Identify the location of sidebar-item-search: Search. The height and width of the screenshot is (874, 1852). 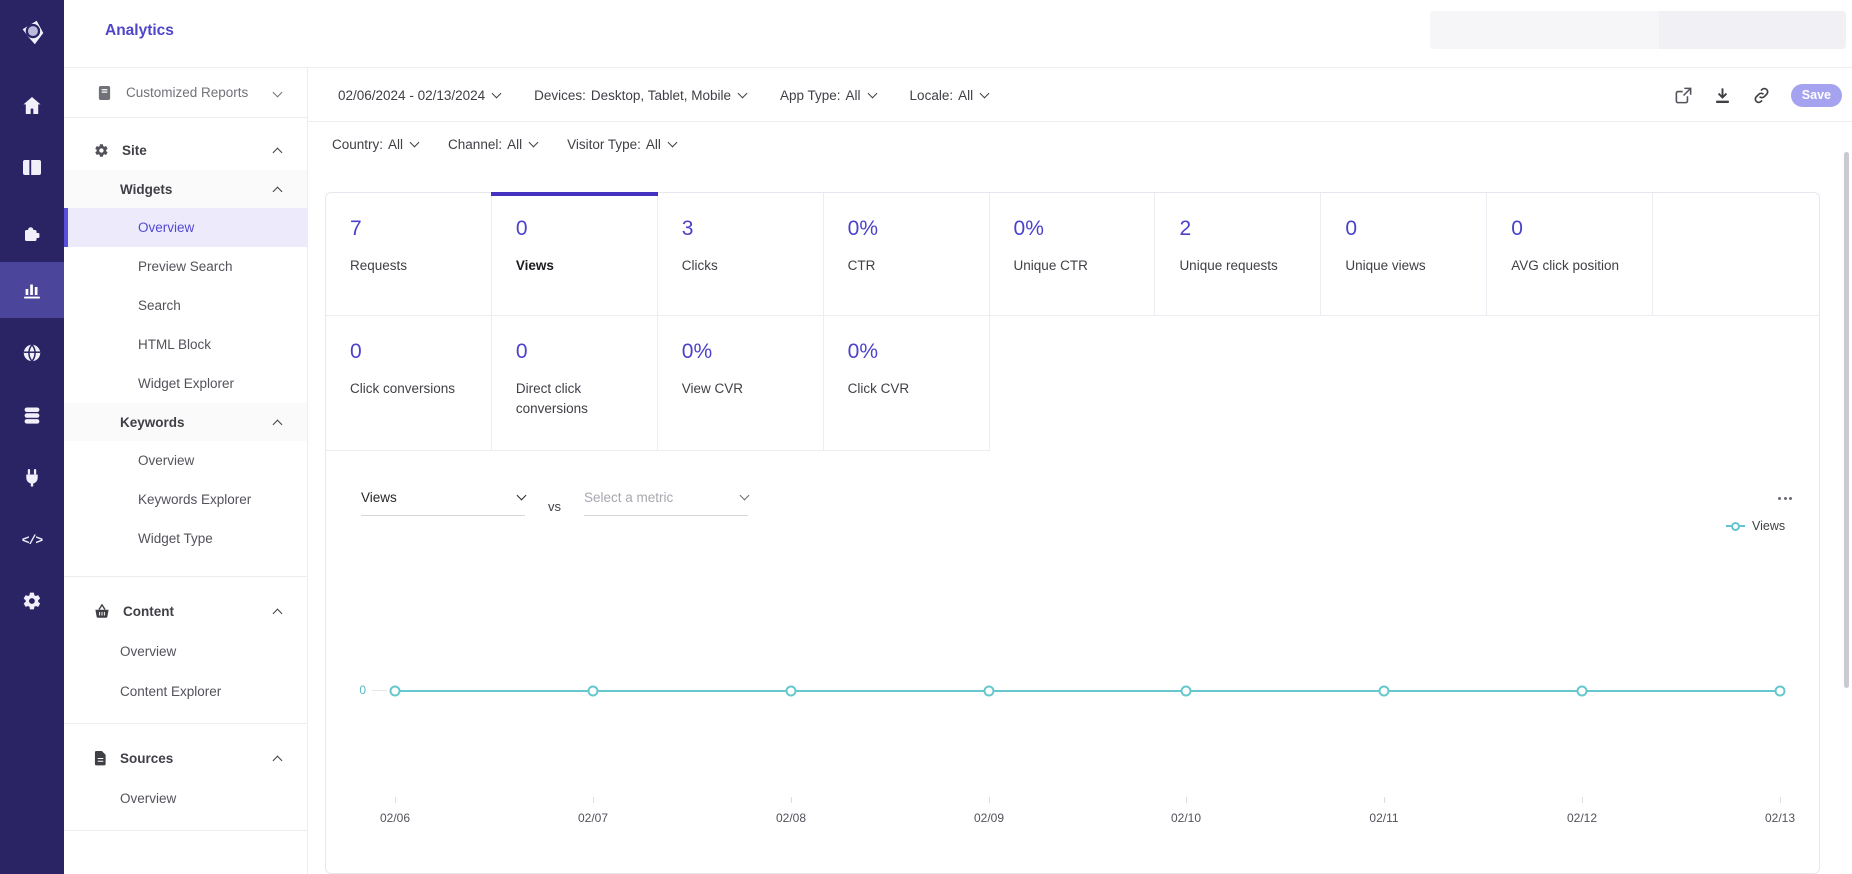
(185, 305).